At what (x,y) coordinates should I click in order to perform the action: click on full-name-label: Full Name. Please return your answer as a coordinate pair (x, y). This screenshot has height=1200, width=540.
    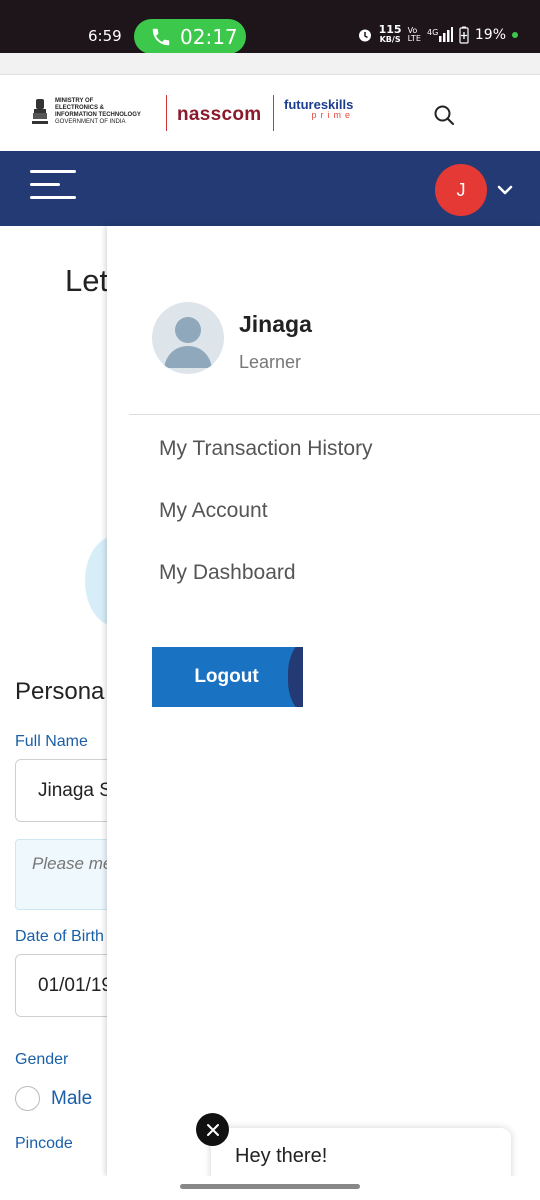
    Looking at the image, I should click on (51, 741).